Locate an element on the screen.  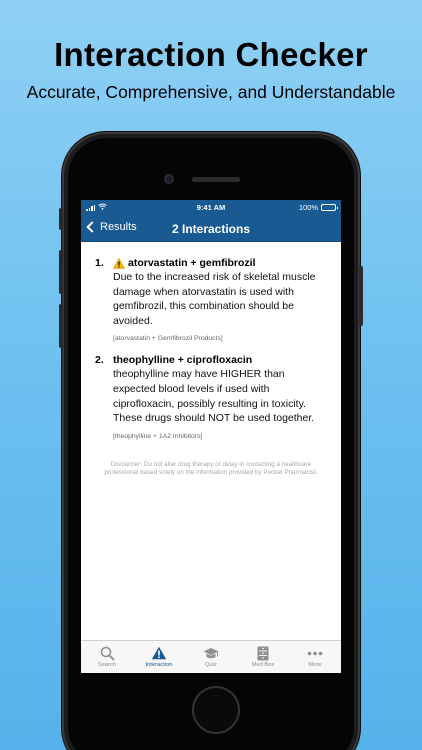
page-title: 2 Interactions is located at coordinates (211, 229).